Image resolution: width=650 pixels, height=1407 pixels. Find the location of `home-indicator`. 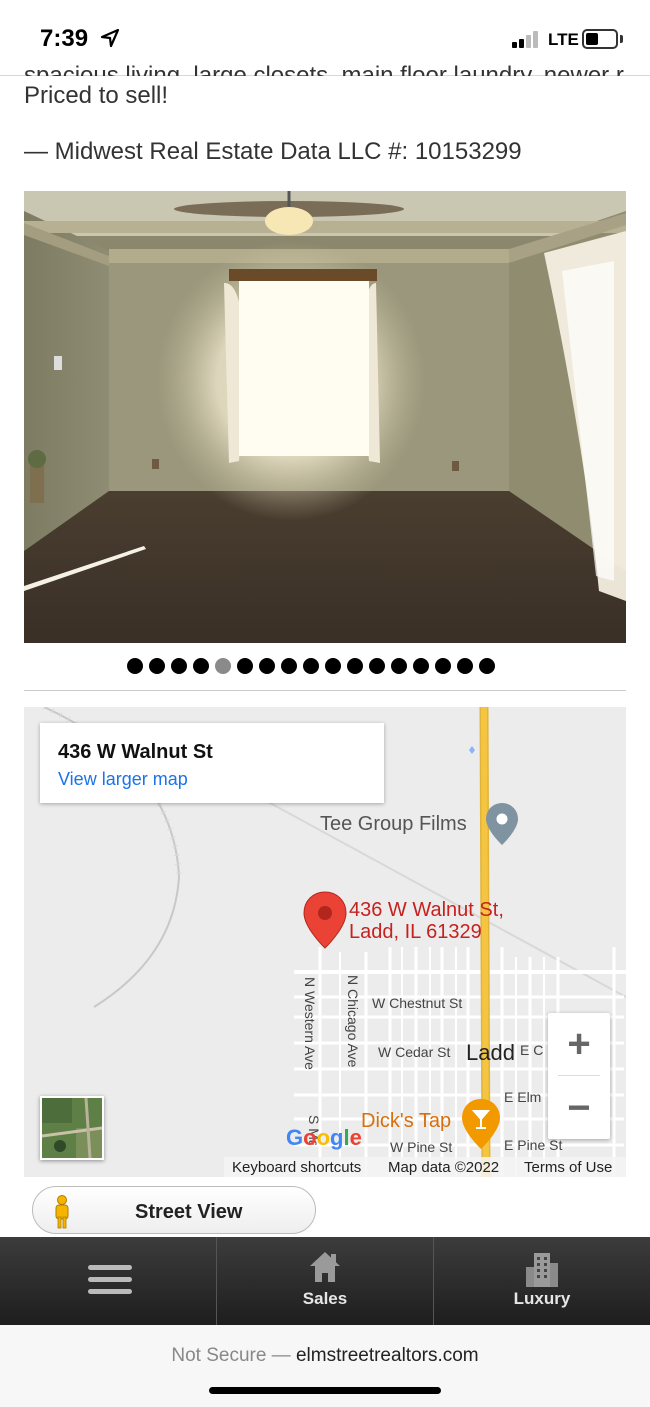

home-indicator is located at coordinates (325, 1390).